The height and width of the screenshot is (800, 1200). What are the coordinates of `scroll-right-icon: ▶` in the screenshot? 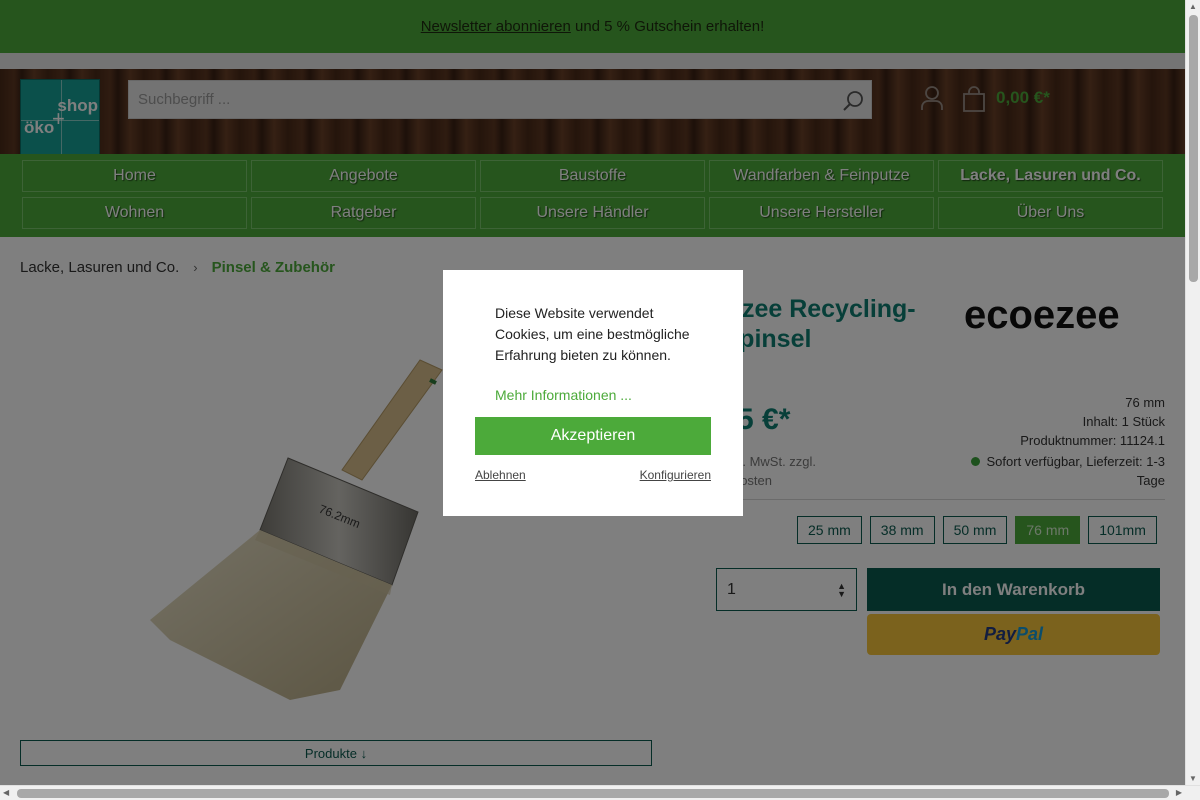 It's located at (1179, 792).